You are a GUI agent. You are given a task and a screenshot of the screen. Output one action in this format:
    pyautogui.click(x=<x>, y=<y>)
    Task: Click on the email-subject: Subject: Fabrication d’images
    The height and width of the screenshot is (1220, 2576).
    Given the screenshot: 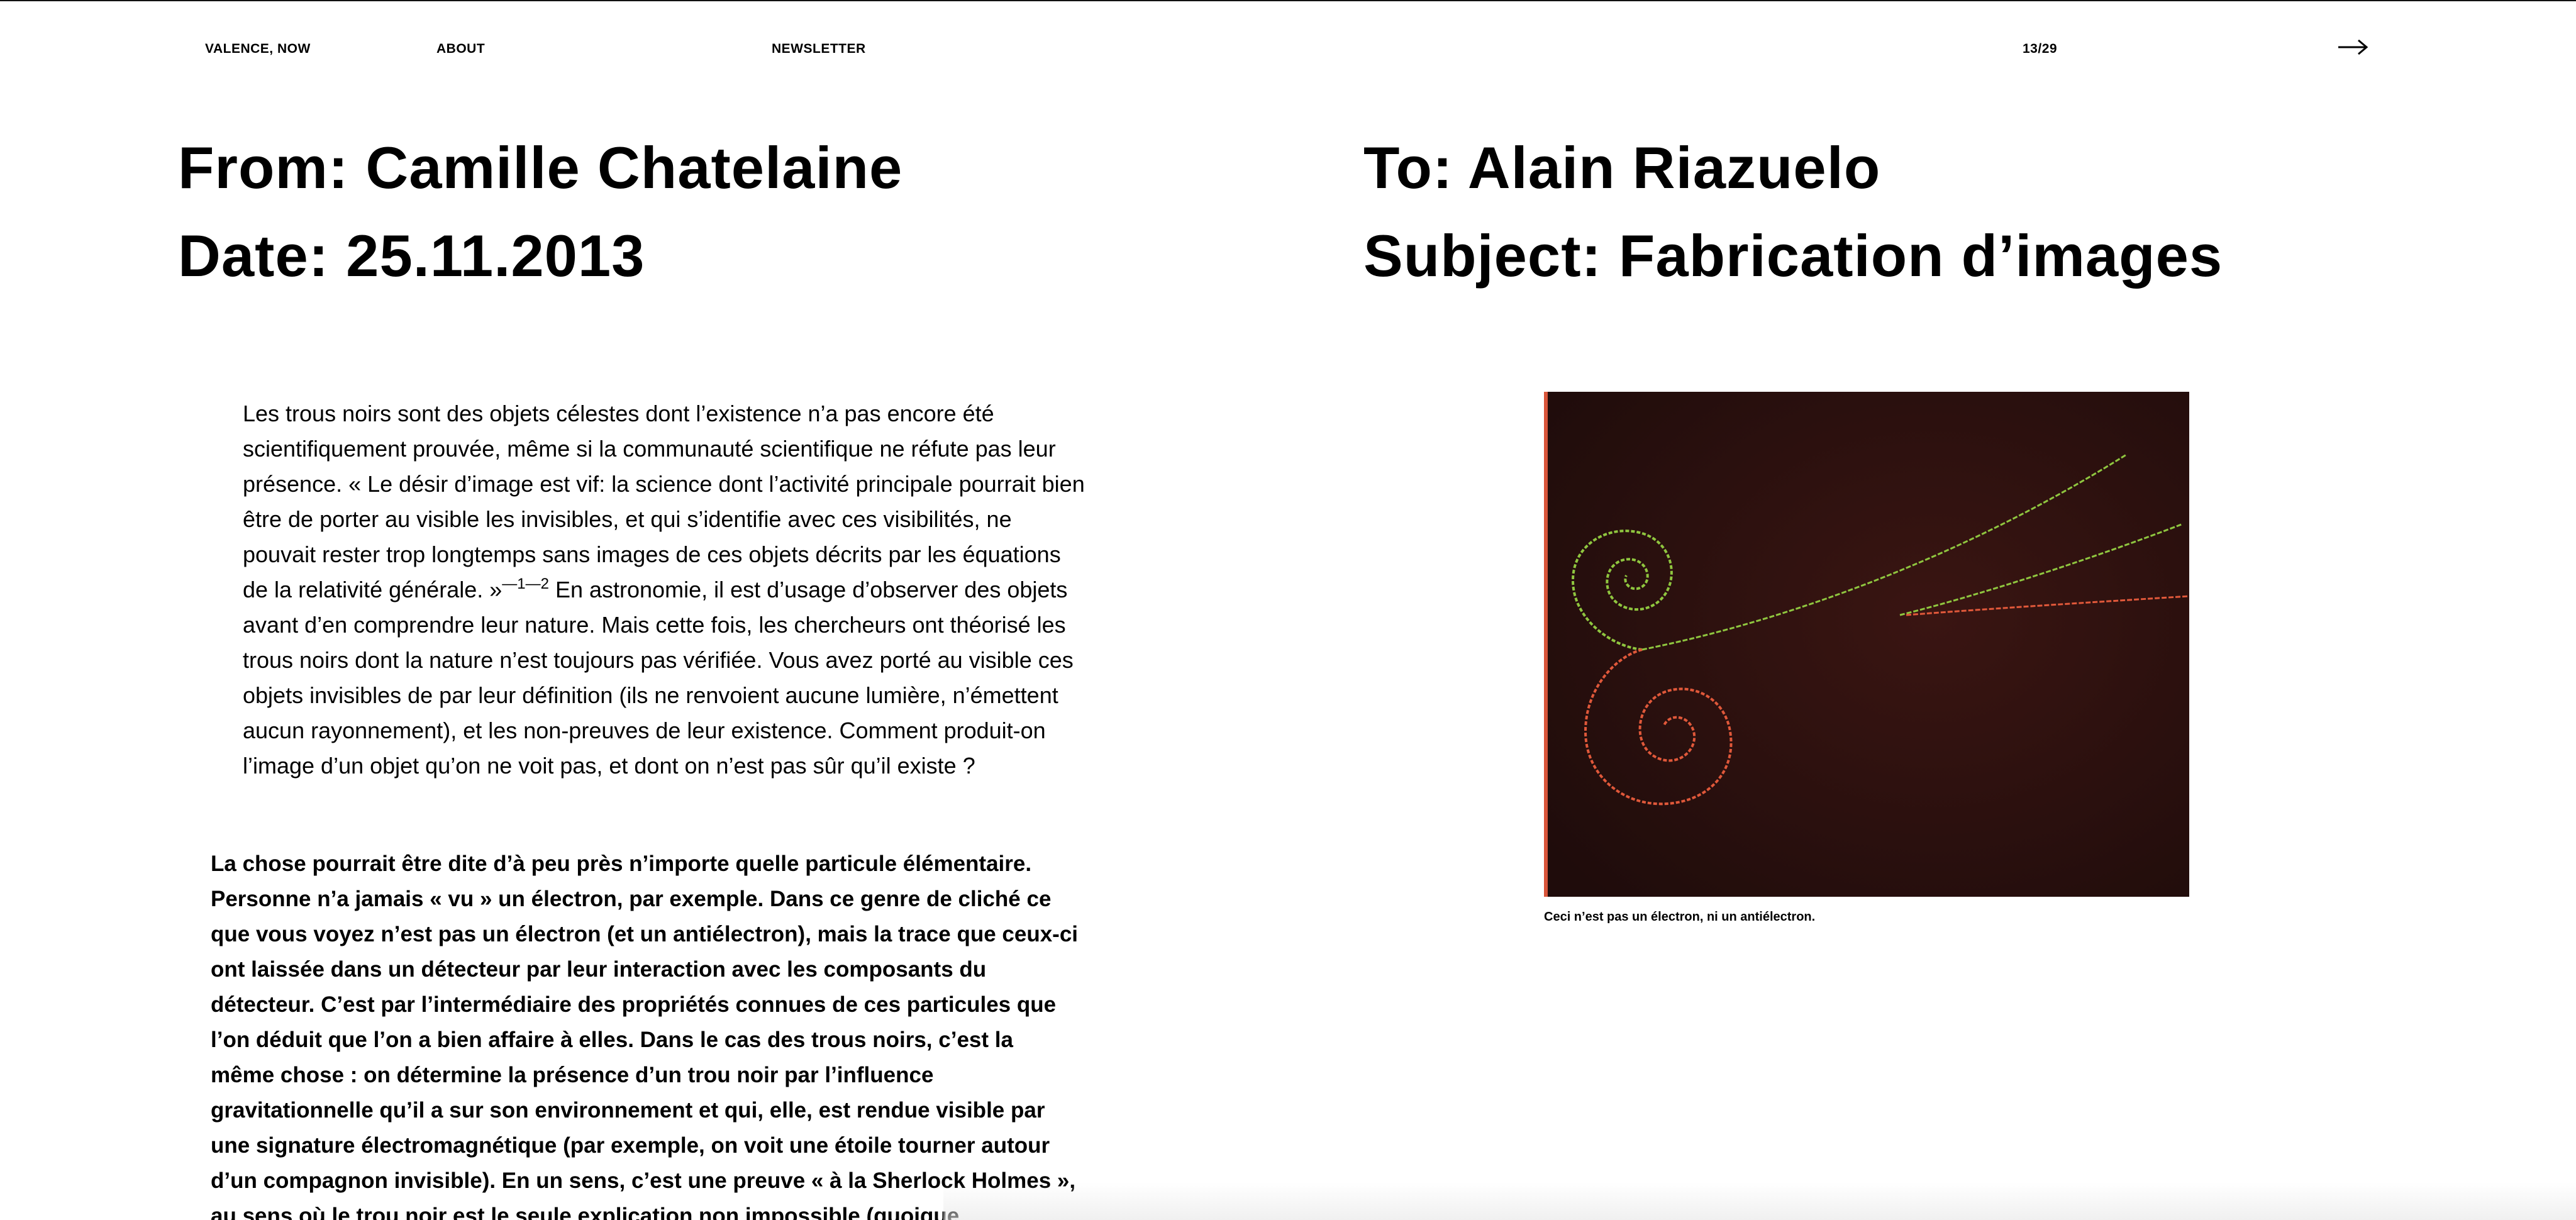 What is the action you would take?
    pyautogui.click(x=1793, y=256)
    